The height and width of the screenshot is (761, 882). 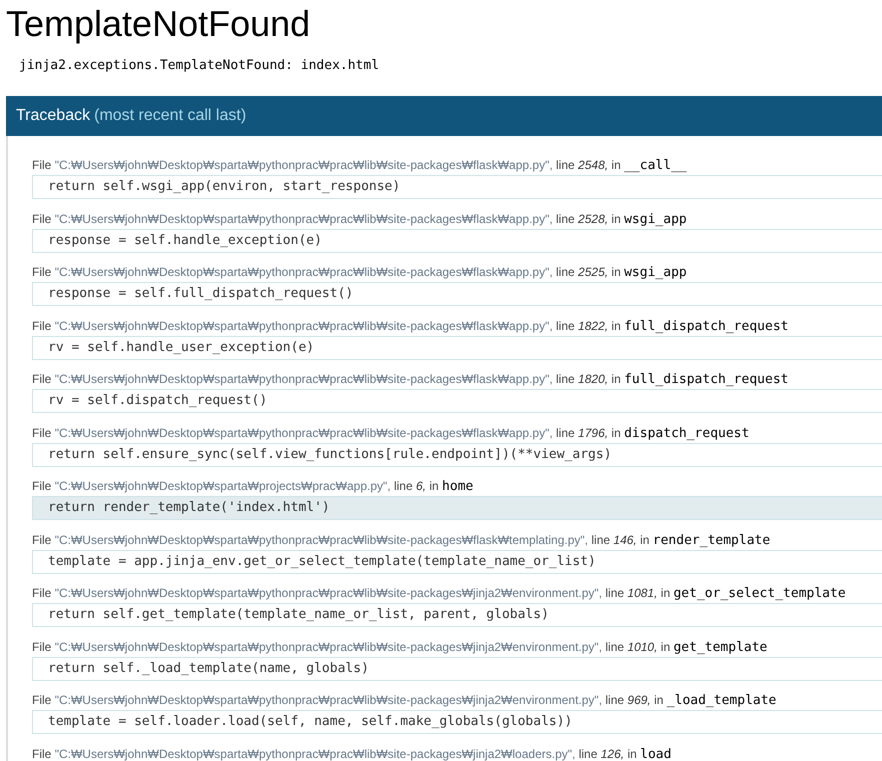 What do you see at coordinates (401, 541) in the screenshot?
I see `frame-location: File "C:₩Users₩john₩Desktop₩sparta₩pythonprac₩prac₩lib₩site-packages₩flask₩templating.py", line 146, in render_template` at bounding box center [401, 541].